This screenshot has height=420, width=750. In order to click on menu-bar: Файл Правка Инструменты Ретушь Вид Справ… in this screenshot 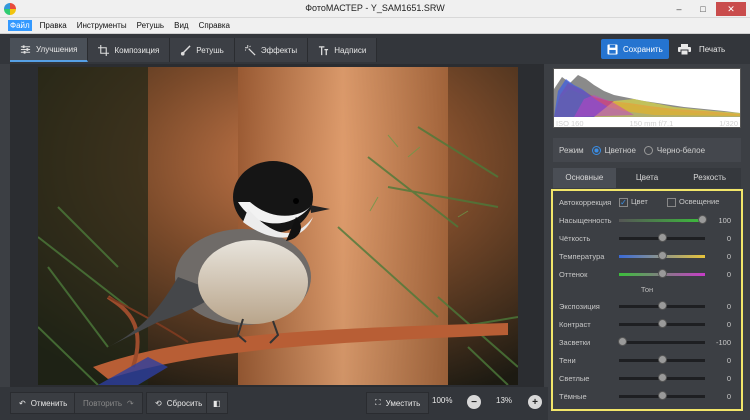, I will do `click(375, 26)`.